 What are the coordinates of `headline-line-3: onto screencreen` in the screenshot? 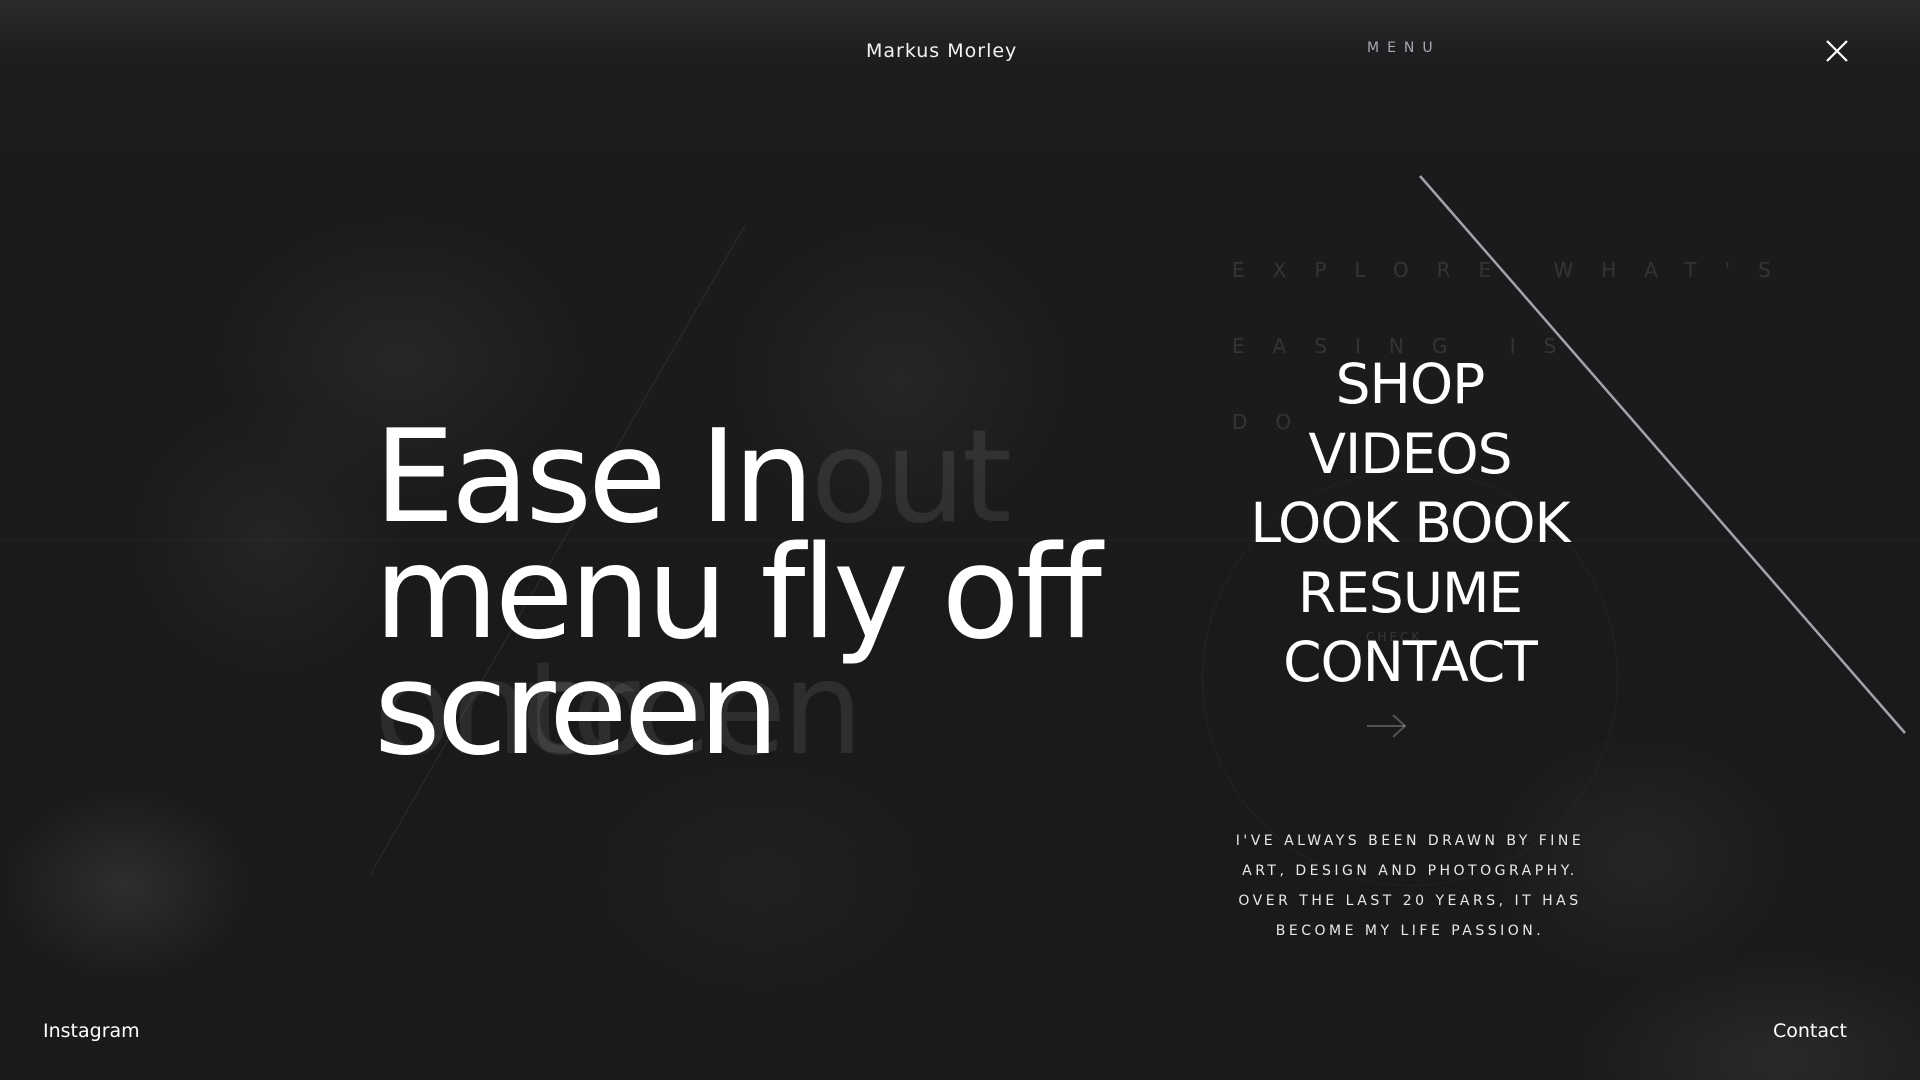 It's located at (754, 710).